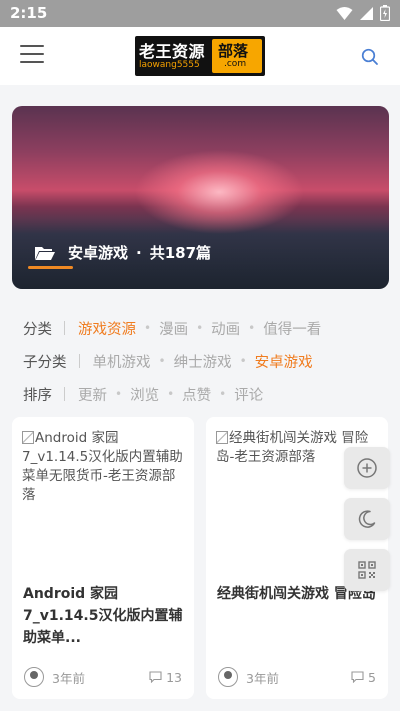 The height and width of the screenshot is (711, 400). I want to click on post-thumbnail: Android 家园7_v1.14.5汉化版内置辅助菜单无限货币-老王资源部落, so click(103, 467).